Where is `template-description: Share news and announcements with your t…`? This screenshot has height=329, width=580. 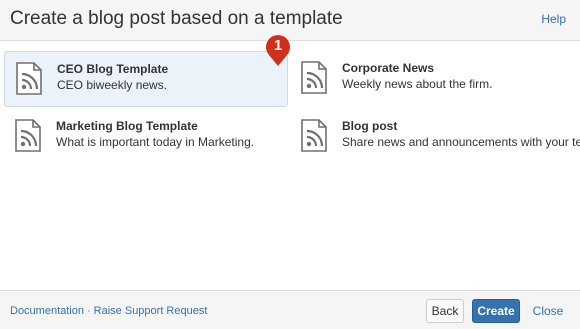
template-description: Share news and announcements with your t… is located at coordinates (461, 142).